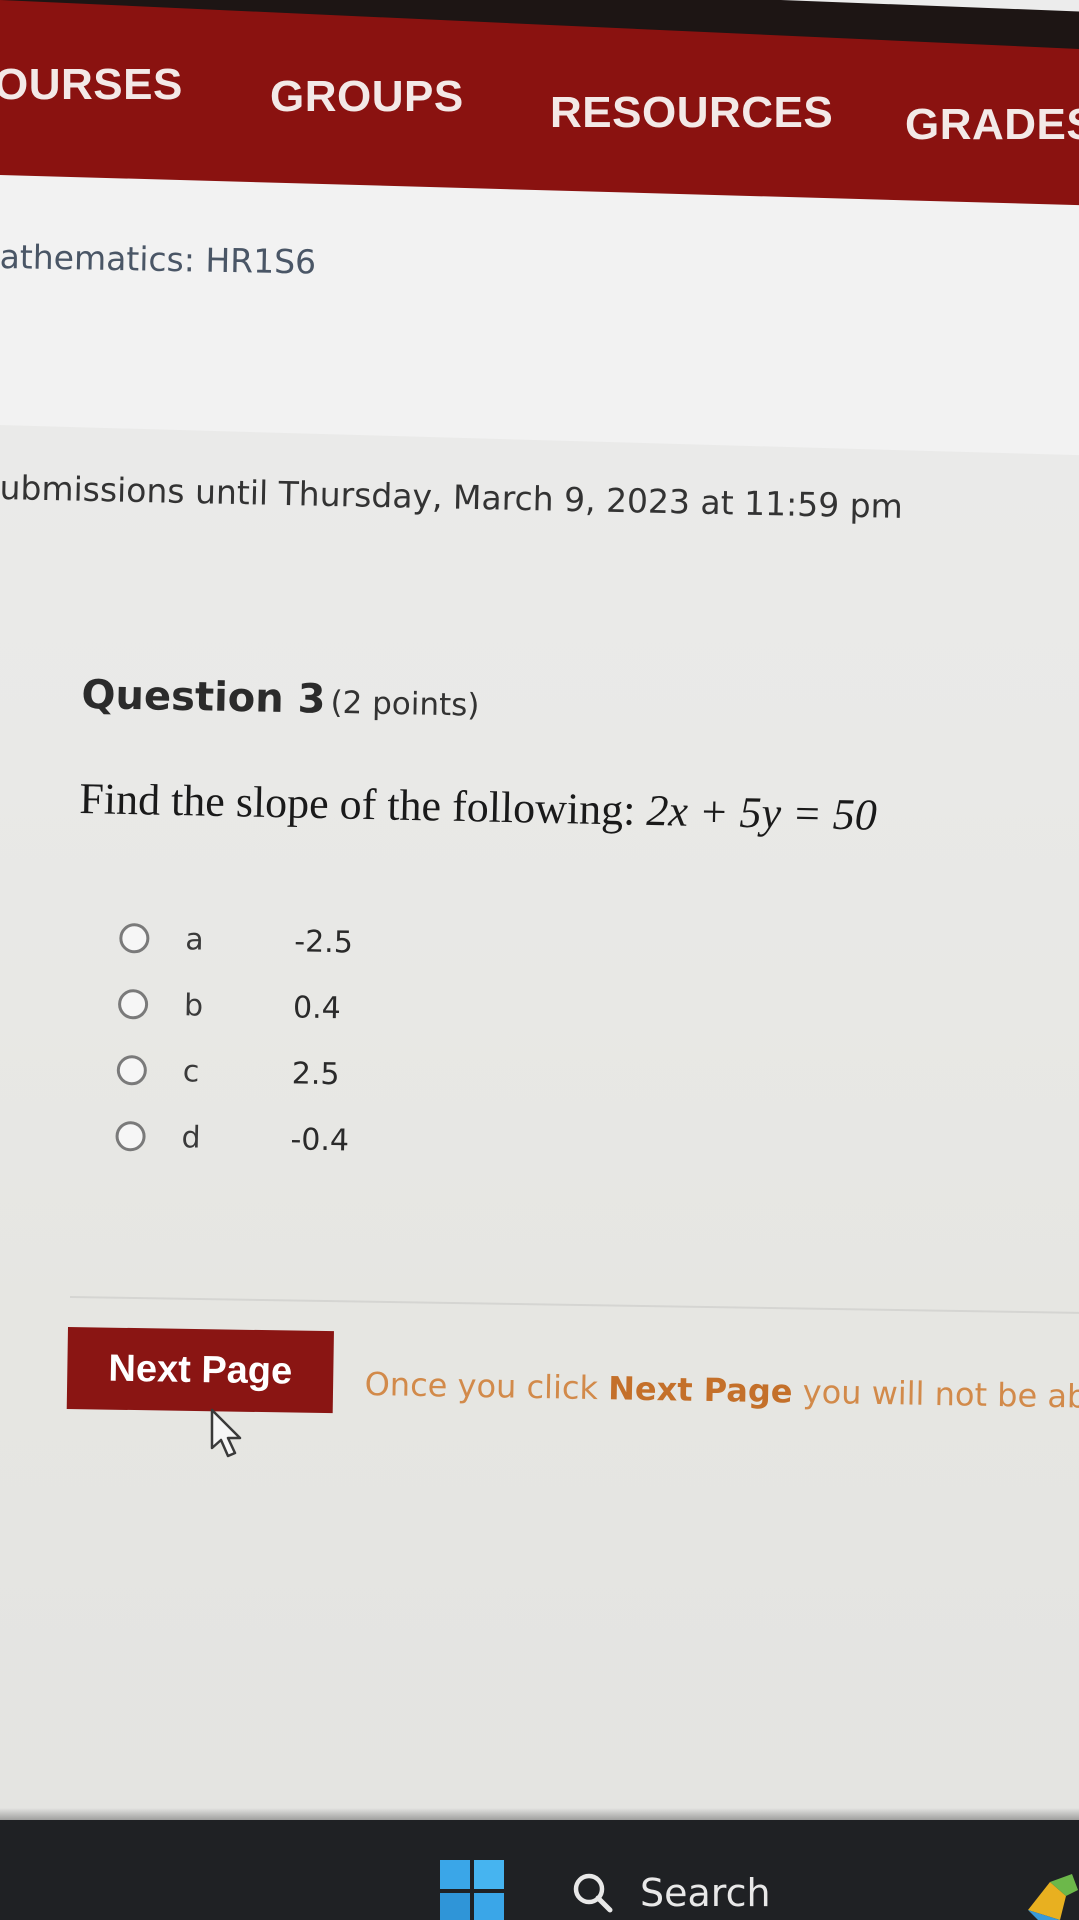 This screenshot has height=1920, width=1079. Describe the element at coordinates (761, 812) in the screenshot. I see `question-equation: 2x + 5y = 50` at that location.